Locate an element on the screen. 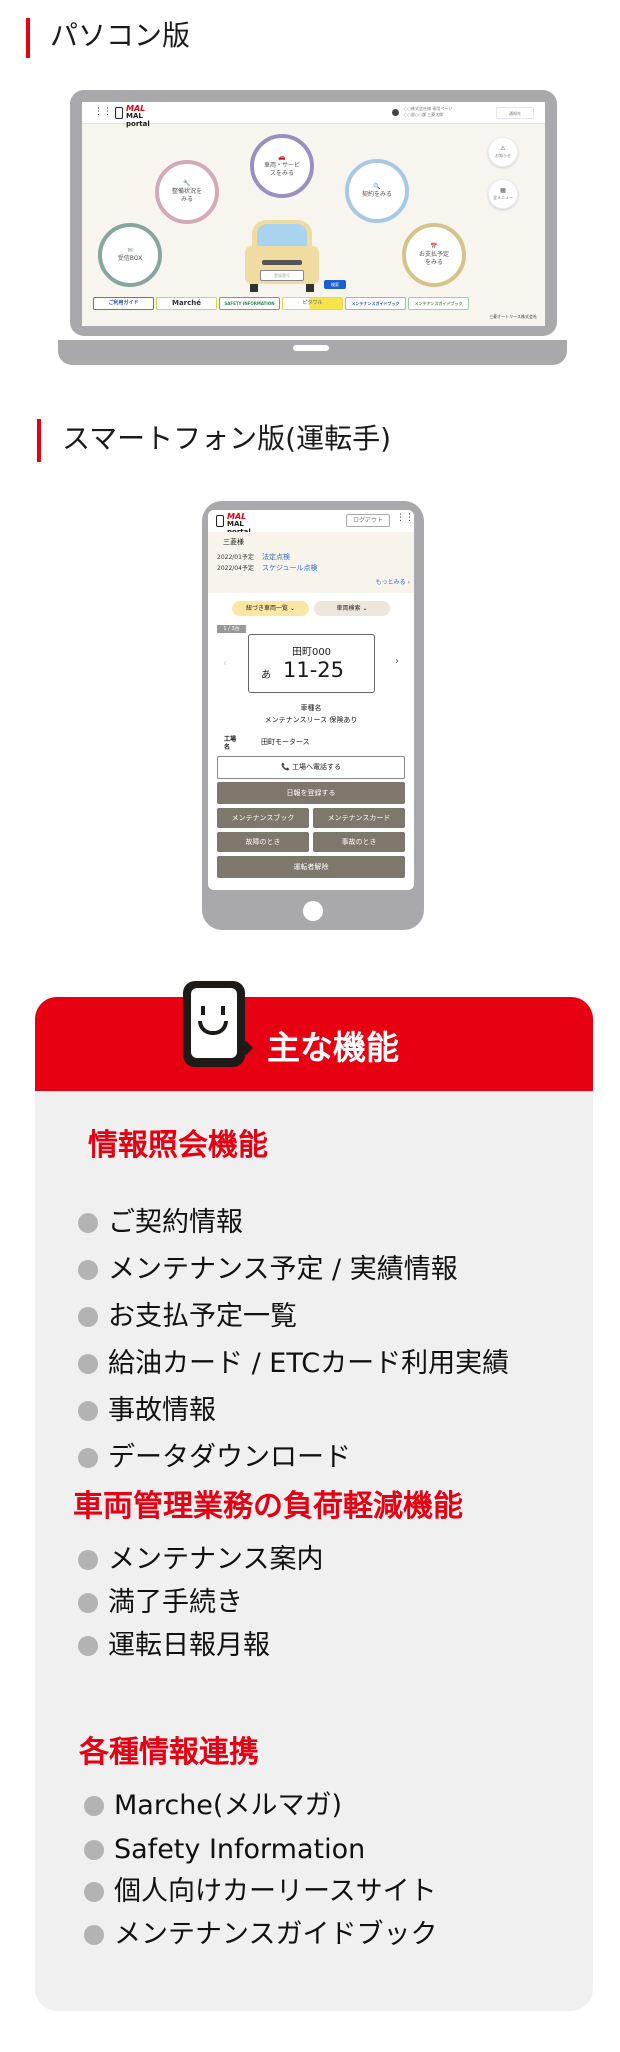  inbox-button: ✉ 受信BOX is located at coordinates (130, 255).